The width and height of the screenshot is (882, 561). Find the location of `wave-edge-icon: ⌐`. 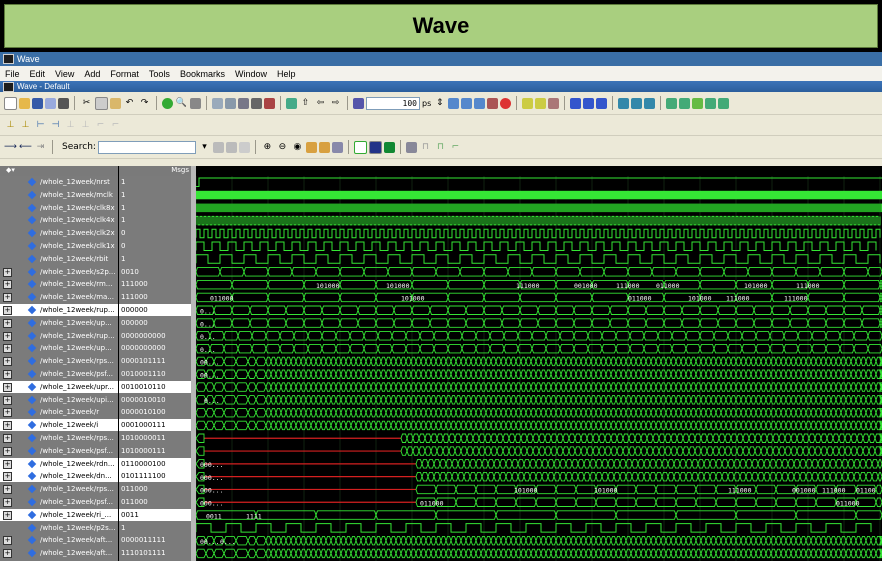

wave-edge-icon: ⌐ is located at coordinates (455, 147).